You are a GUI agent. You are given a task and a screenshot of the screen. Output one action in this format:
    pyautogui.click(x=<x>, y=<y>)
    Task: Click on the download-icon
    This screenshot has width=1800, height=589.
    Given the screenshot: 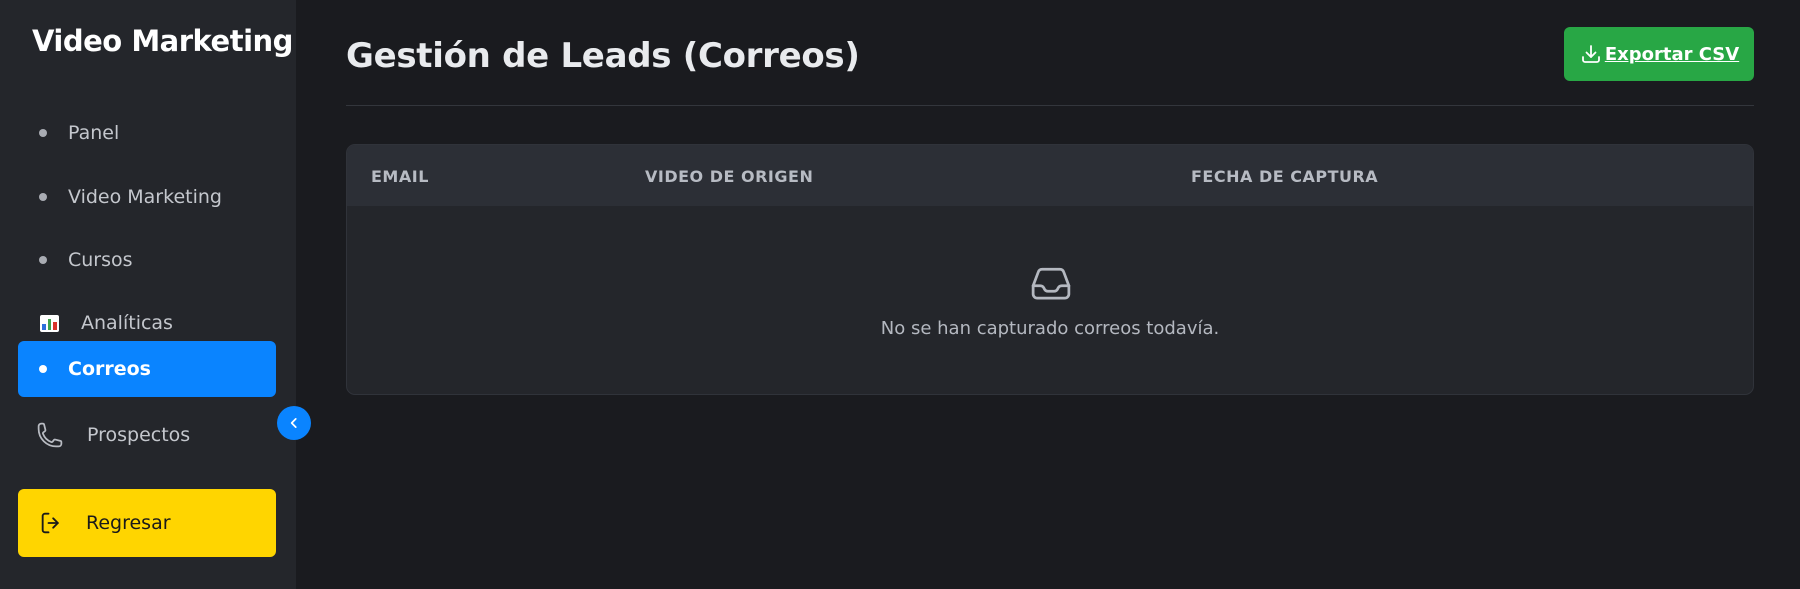 What is the action you would take?
    pyautogui.click(x=1590, y=54)
    